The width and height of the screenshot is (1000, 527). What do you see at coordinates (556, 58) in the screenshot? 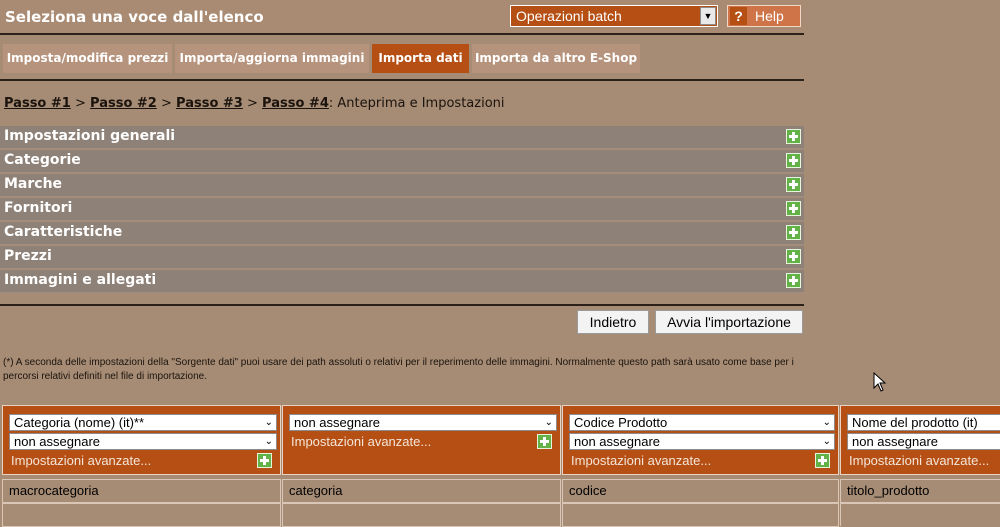
I see `tab-import-other-eshop: Importa da altro E-Shop` at bounding box center [556, 58].